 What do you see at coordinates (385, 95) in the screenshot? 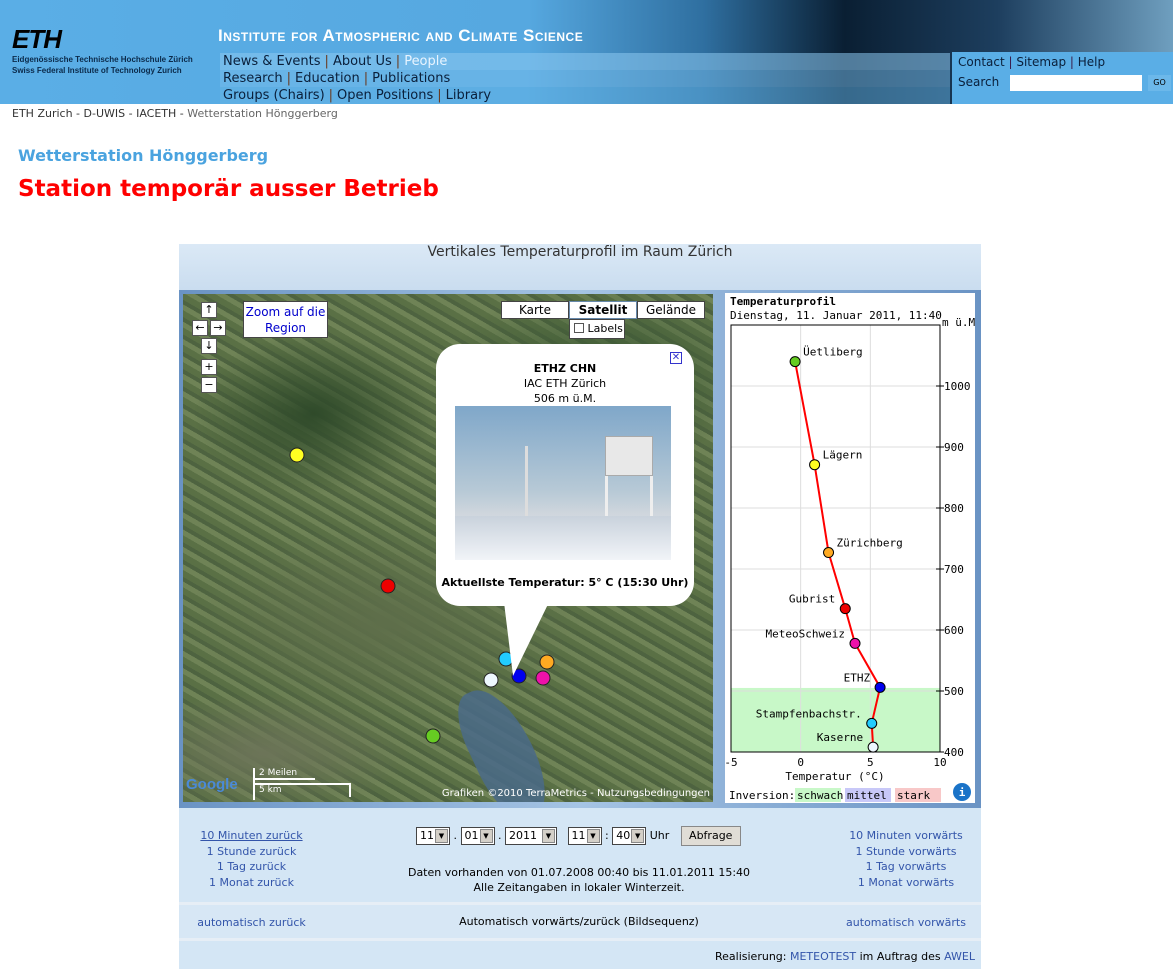
I see `nav-link-open-positions: Open Positions` at bounding box center [385, 95].